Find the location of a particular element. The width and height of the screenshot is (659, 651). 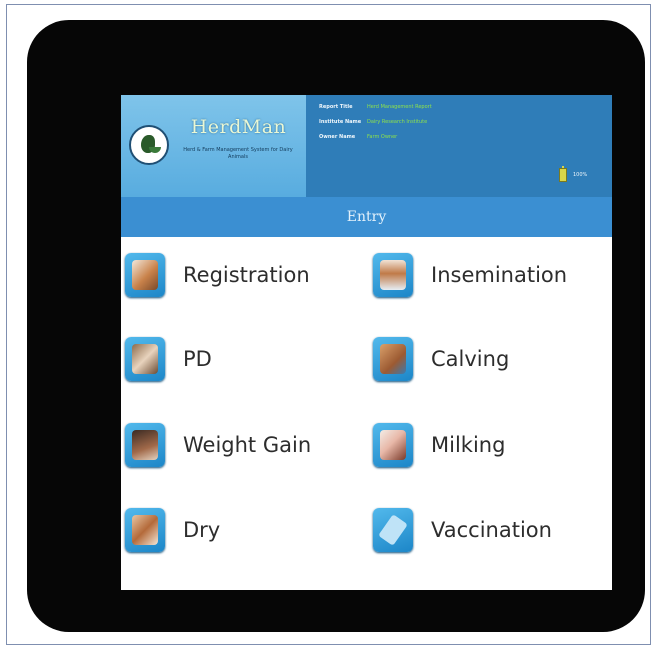

battery-icon is located at coordinates (563, 174).